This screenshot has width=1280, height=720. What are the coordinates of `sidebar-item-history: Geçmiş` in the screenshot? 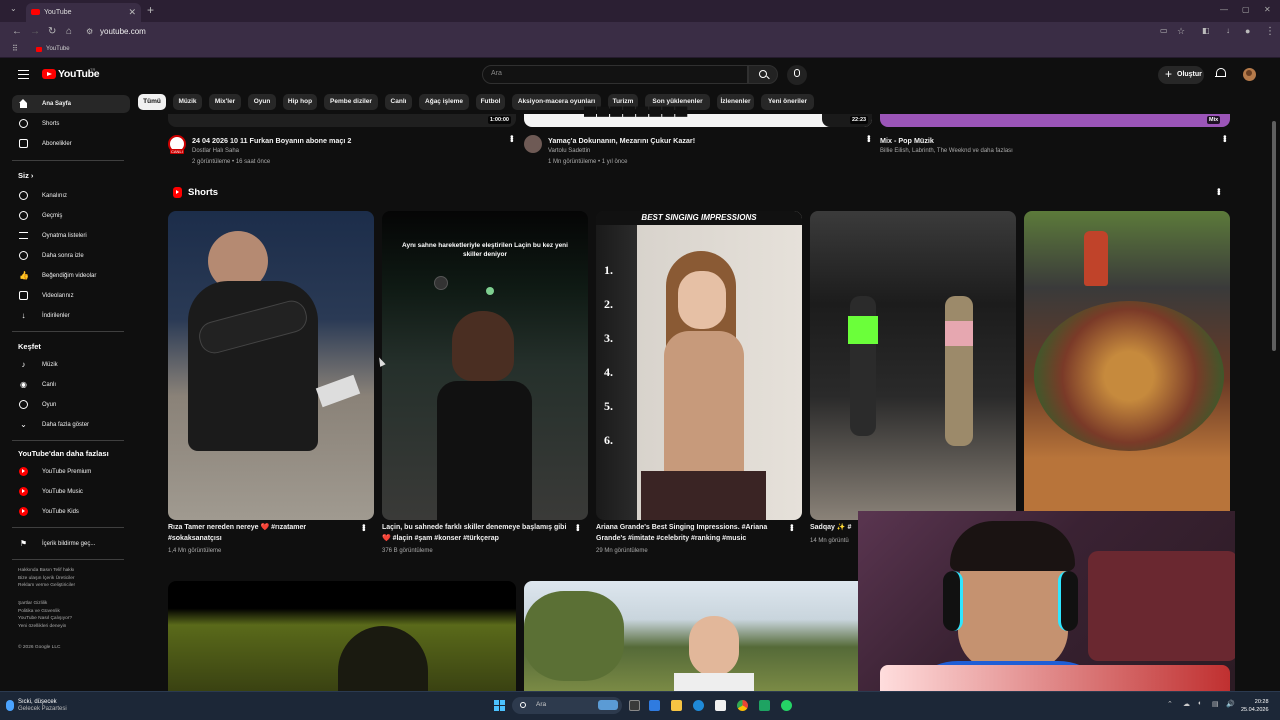 It's located at (71, 216).